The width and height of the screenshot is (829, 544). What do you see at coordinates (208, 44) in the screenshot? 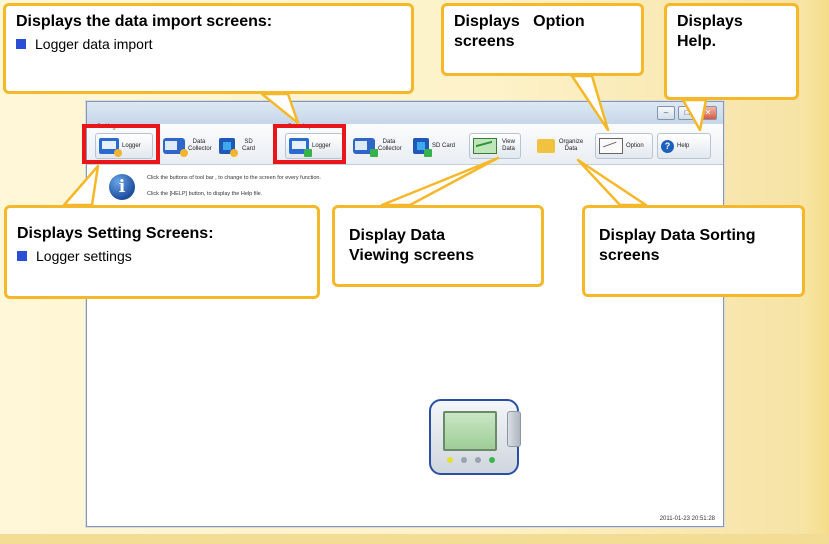
I see `callout-bullet-item: Logger data import` at bounding box center [208, 44].